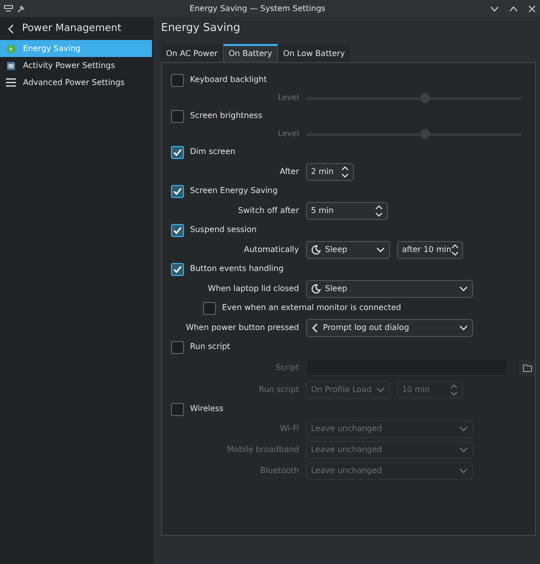 The height and width of the screenshot is (564, 540). Describe the element at coordinates (228, 80) in the screenshot. I see `checkbox-label: Keyboard backlight` at that location.